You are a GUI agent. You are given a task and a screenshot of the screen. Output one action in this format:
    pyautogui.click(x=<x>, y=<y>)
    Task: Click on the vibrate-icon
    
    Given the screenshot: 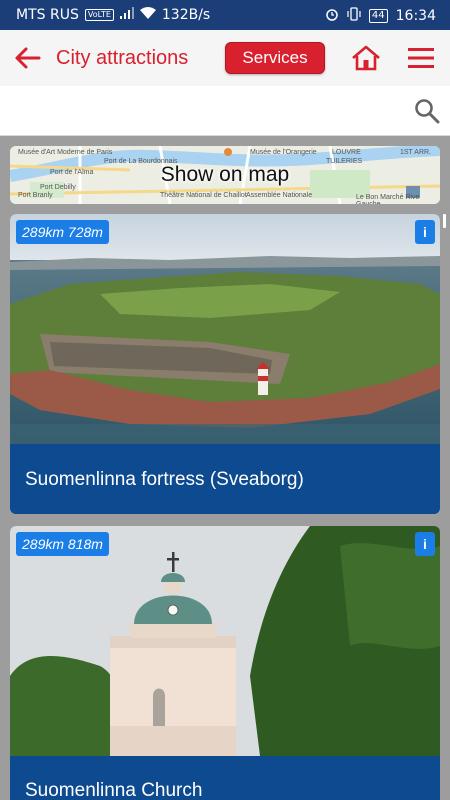 What is the action you would take?
    pyautogui.click(x=354, y=16)
    